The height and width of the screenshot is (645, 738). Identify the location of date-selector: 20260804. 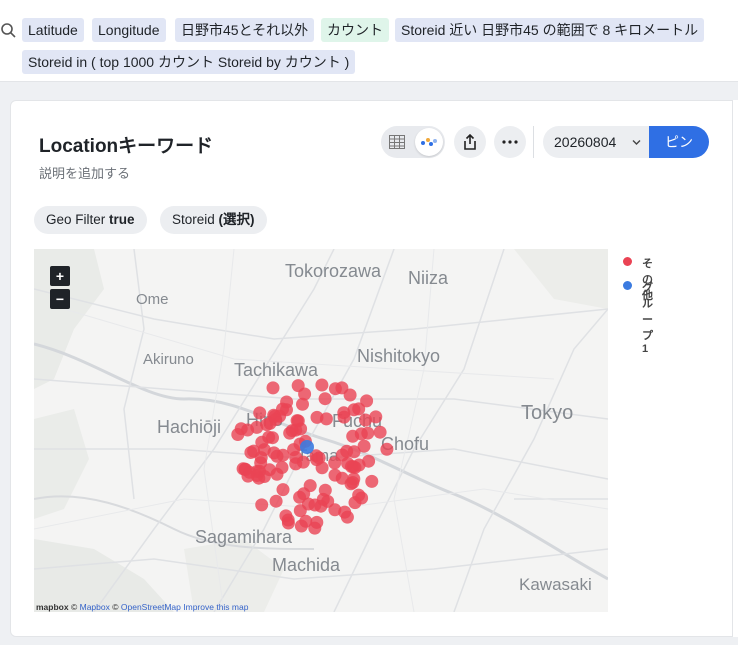
(597, 142).